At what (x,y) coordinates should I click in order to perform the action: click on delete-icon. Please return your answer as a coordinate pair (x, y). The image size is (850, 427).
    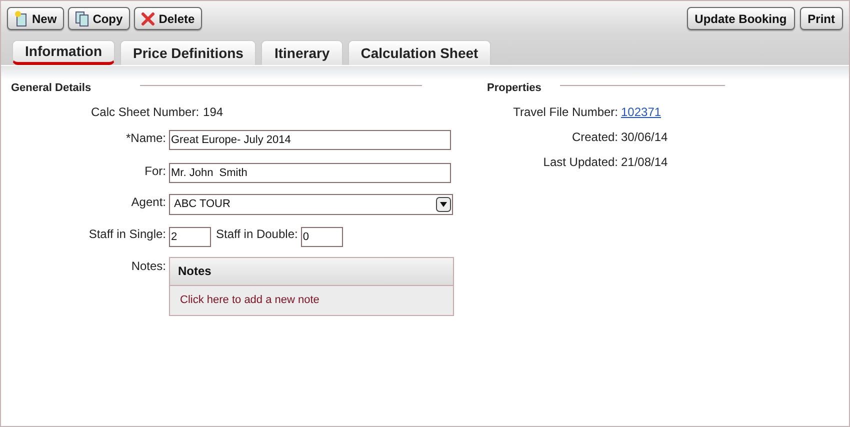
    Looking at the image, I should click on (147, 19).